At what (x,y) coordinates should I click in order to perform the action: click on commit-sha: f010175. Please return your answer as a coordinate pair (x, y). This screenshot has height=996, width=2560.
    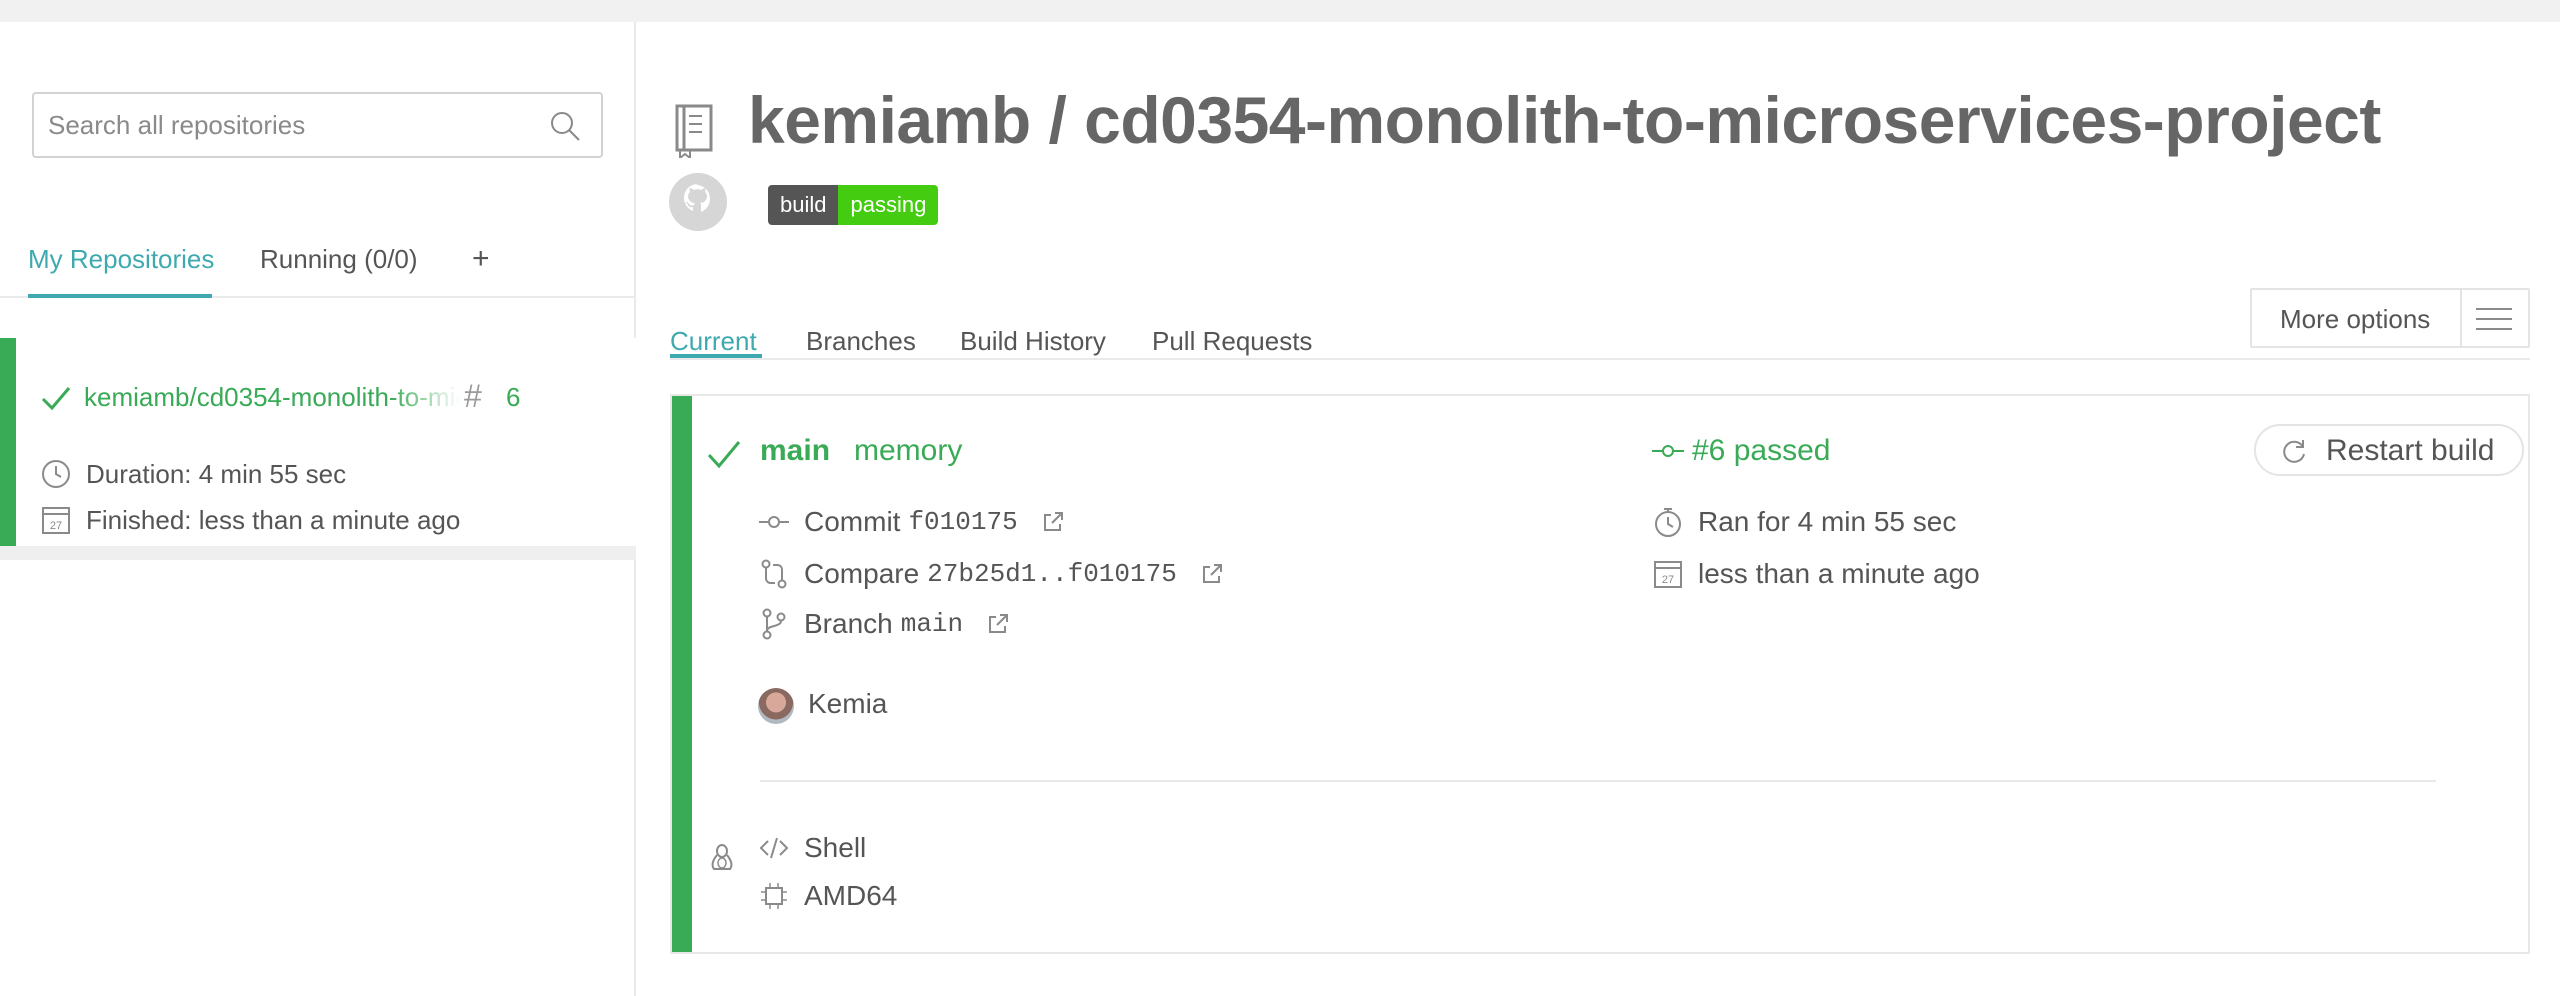
    Looking at the image, I should click on (962, 522).